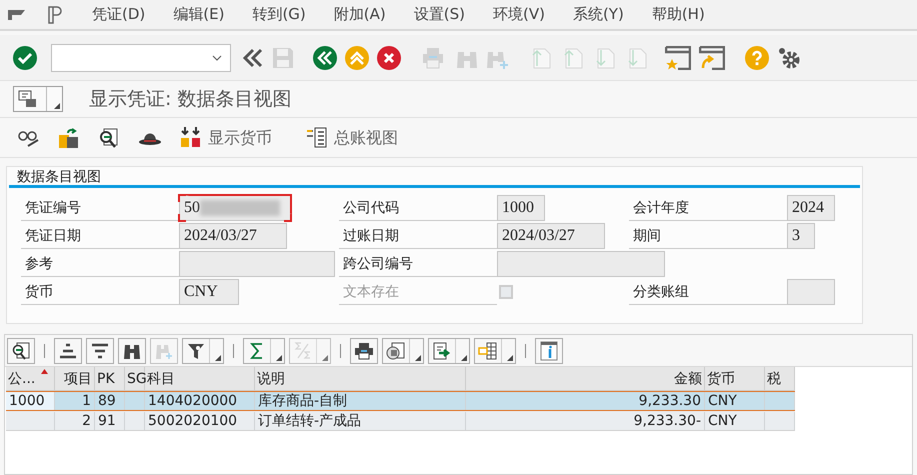  I want to click on input-field: 1000, so click(521, 208).